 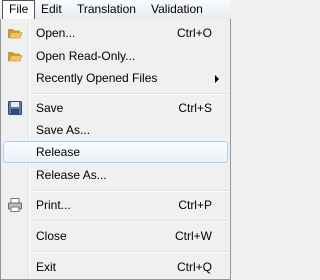 I want to click on submenu-arrow-icon, so click(x=217, y=79).